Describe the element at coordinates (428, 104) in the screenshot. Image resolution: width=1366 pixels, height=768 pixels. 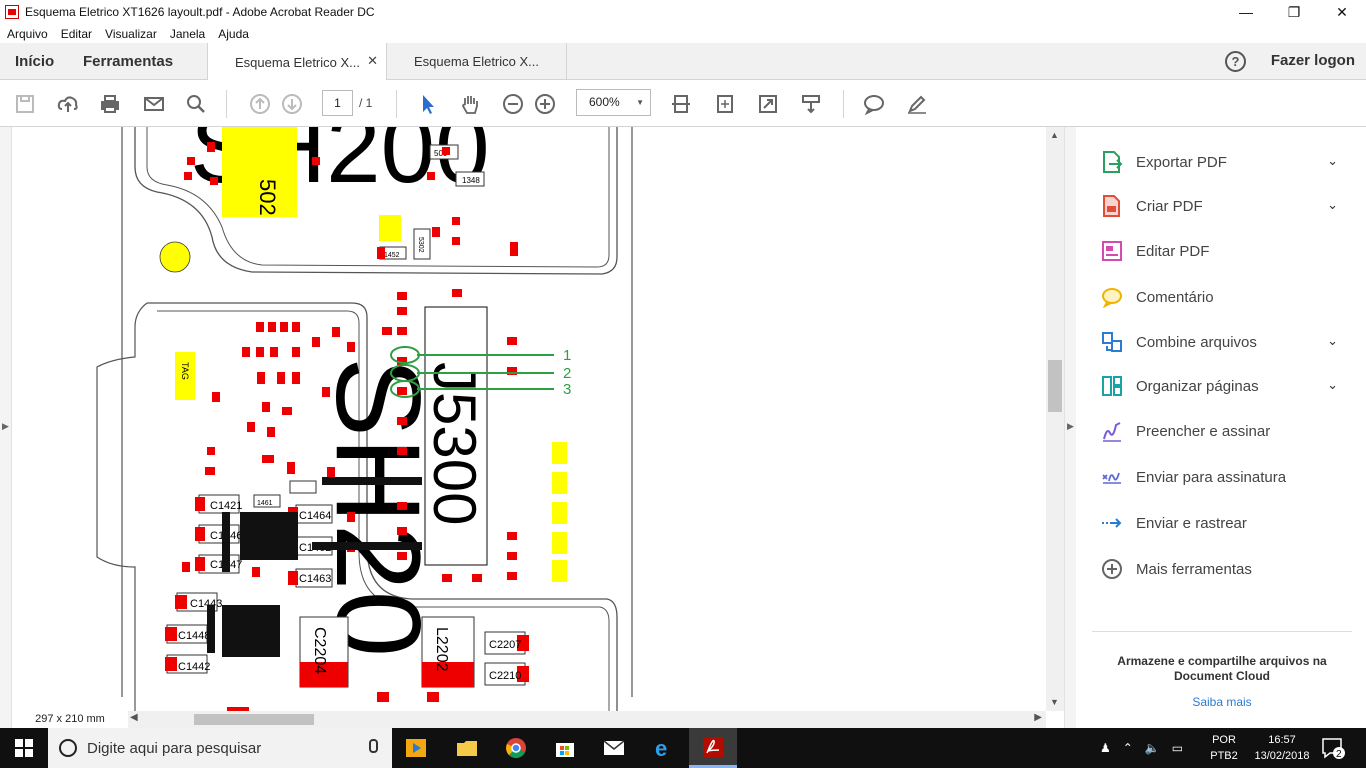
I see `select-cursor-icon` at that location.